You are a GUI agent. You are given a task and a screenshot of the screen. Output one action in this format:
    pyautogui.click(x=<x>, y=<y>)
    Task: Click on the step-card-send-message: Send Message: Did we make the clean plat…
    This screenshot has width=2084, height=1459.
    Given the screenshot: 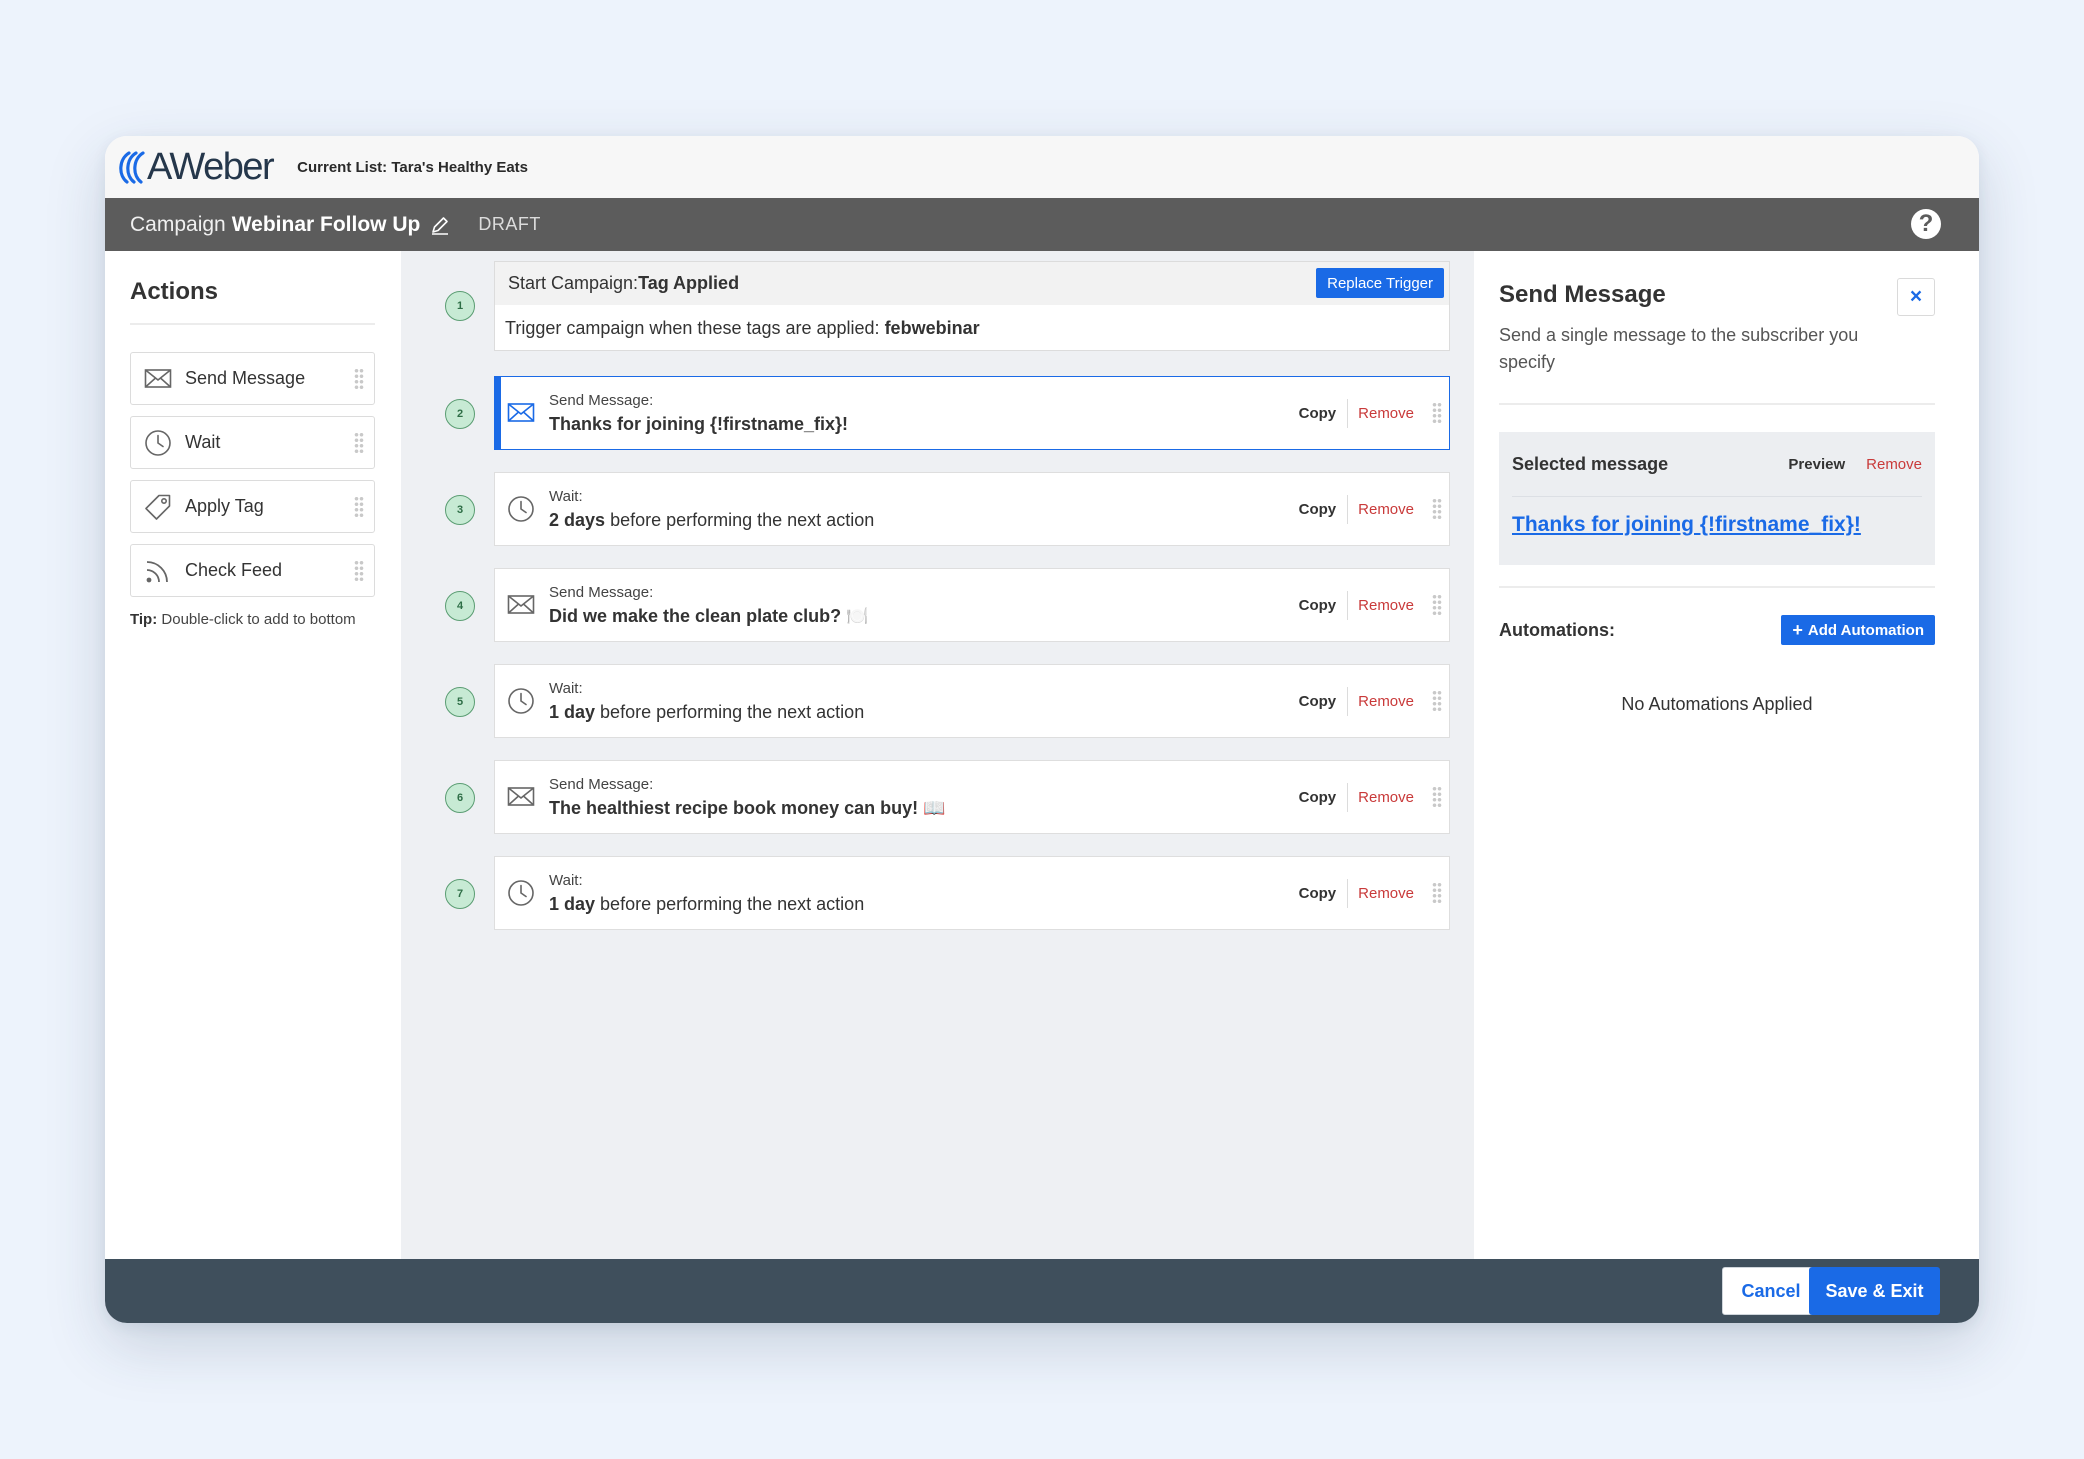 What is the action you would take?
    pyautogui.click(x=972, y=605)
    